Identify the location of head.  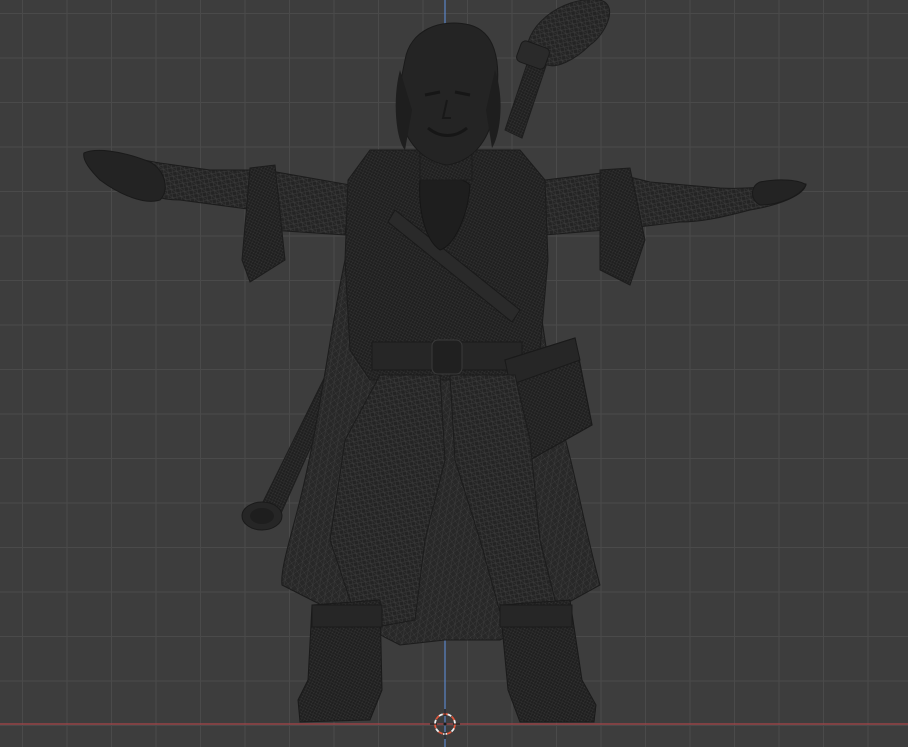
(448, 94).